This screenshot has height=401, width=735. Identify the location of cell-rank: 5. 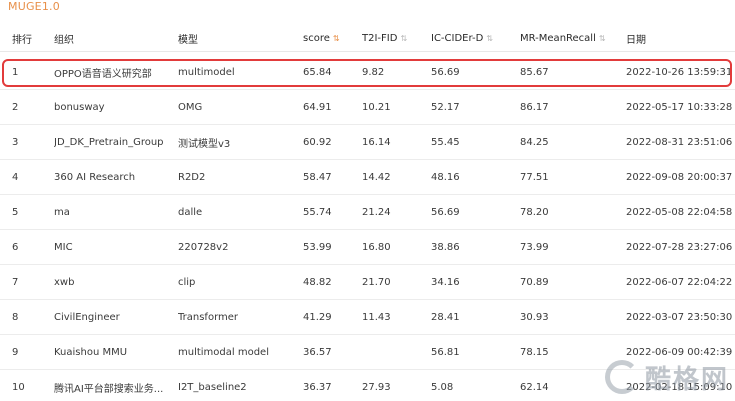
(15, 212).